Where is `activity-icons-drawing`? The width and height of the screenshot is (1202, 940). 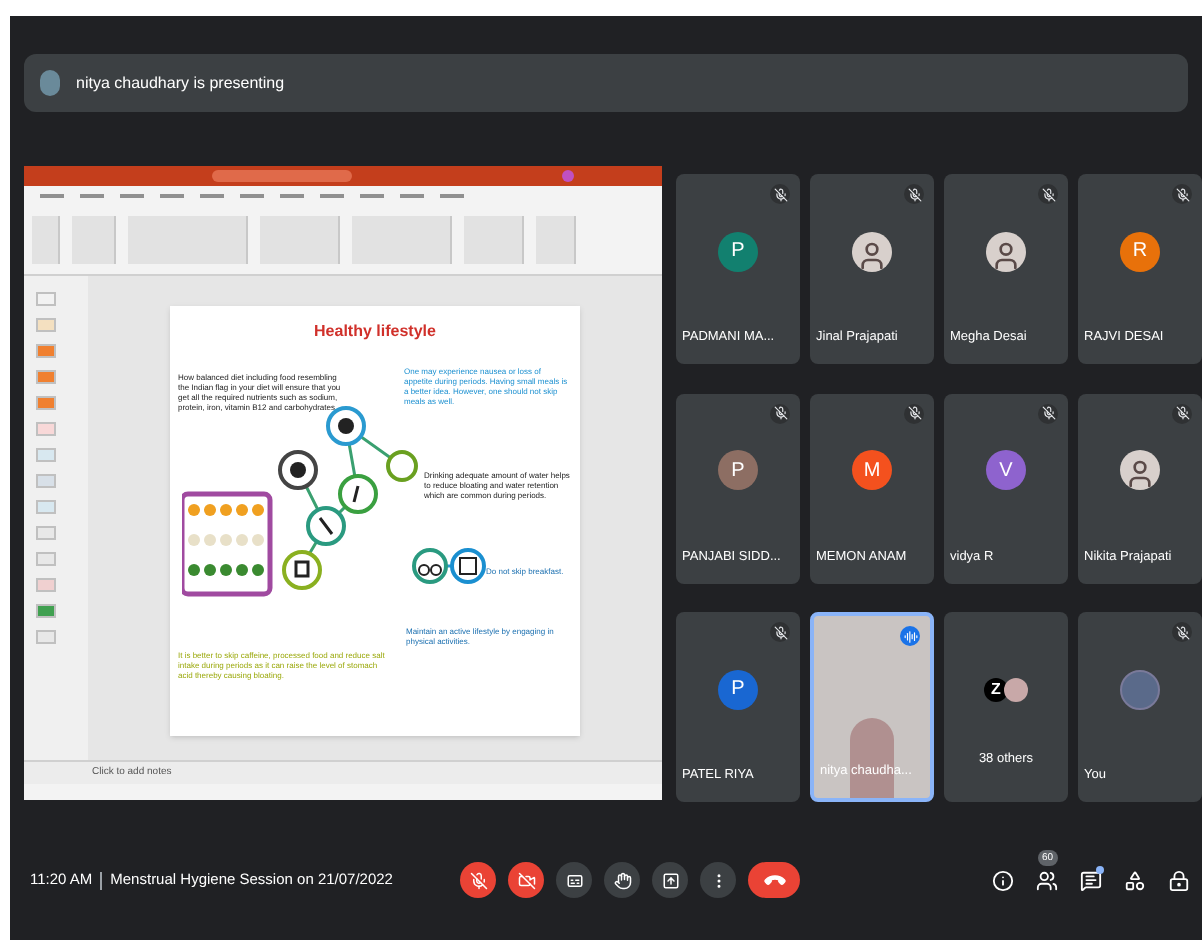 activity-icons-drawing is located at coordinates (448, 566).